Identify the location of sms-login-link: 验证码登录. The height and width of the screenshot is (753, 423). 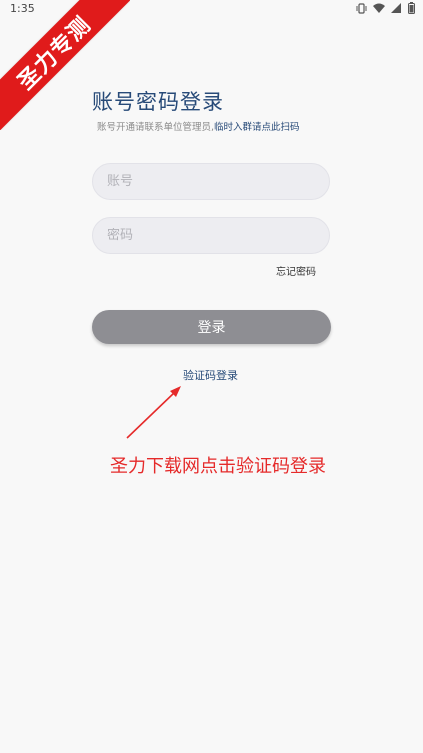
(210, 375).